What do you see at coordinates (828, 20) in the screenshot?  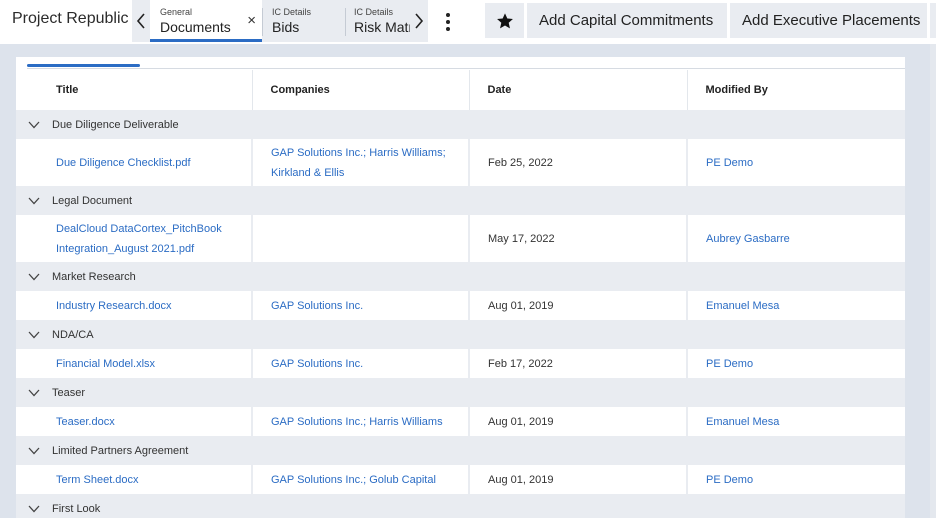 I see `add-executive-placements-button: Add Executive Placements` at bounding box center [828, 20].